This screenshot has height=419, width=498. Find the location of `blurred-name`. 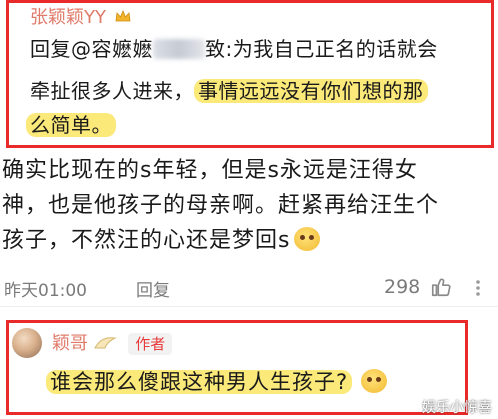

blurred-name is located at coordinates (179, 49).